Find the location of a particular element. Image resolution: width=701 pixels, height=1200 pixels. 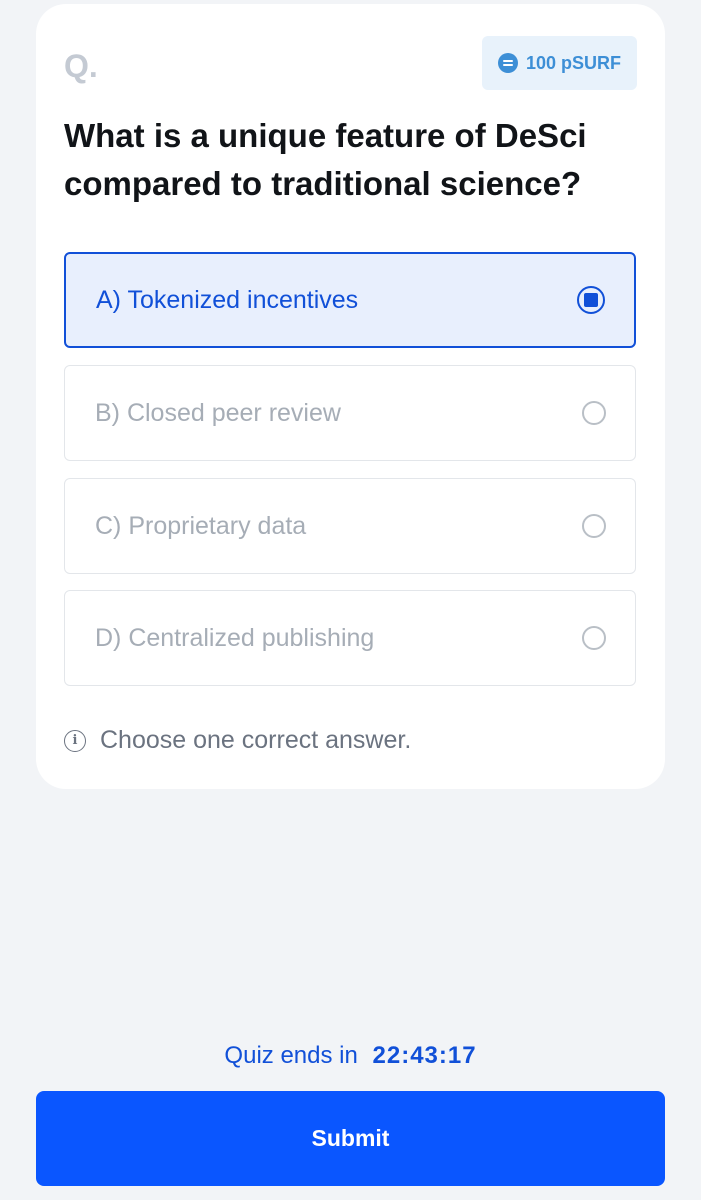

quiz-timer: Quiz ends in 22:43:17 is located at coordinates (350, 1056).